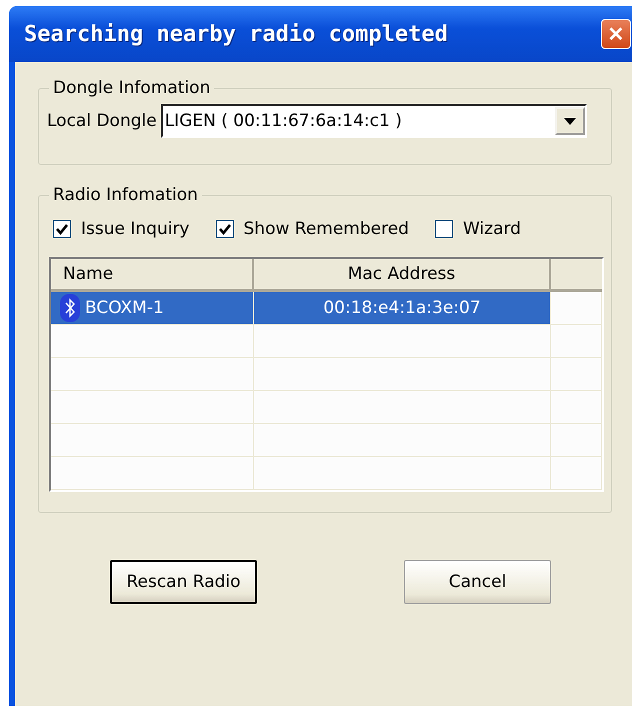 This screenshot has height=711, width=632. Describe the element at coordinates (102, 121) in the screenshot. I see `field-label: Local Dongle` at that location.